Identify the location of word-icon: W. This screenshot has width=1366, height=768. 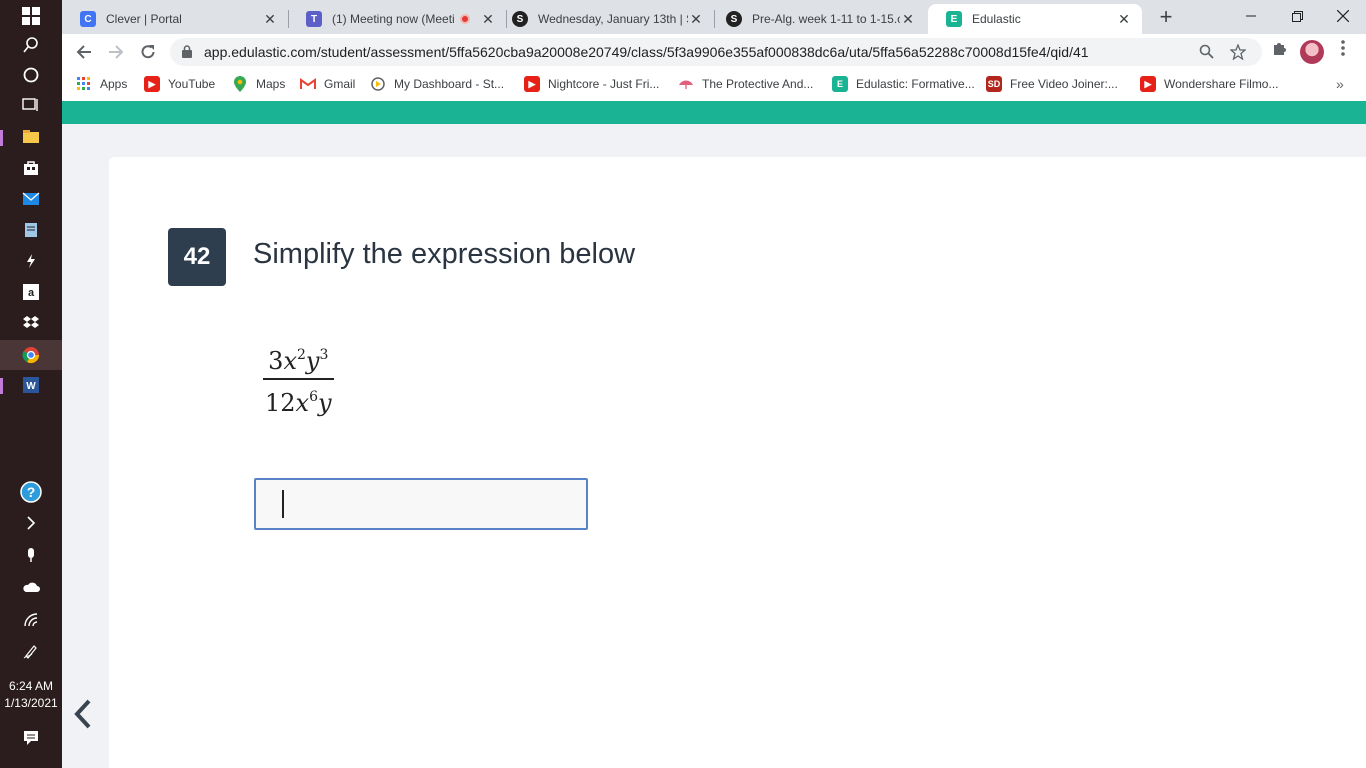
(31, 385).